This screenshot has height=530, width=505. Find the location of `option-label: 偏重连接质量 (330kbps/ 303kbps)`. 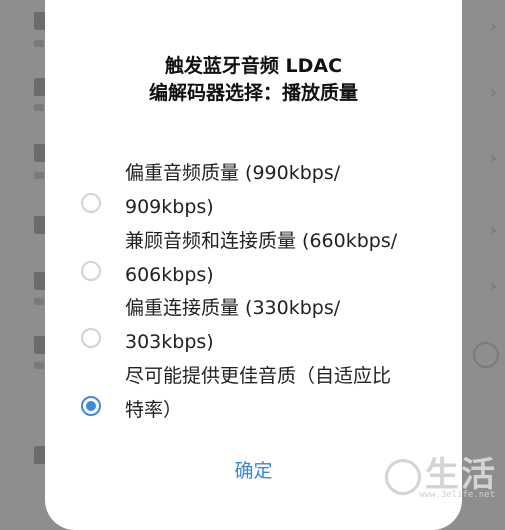

option-label: 偏重连接质量 (330kbps/ 303kbps) is located at coordinates (280, 325).